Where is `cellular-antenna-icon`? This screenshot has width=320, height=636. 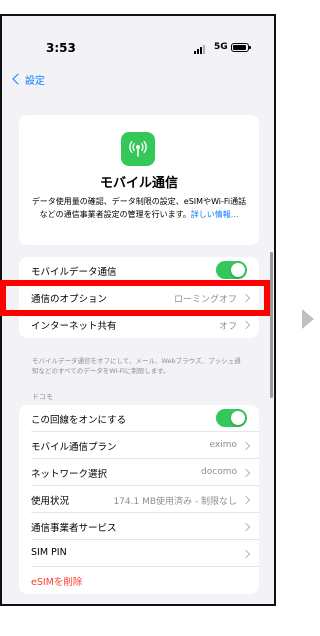
cellular-antenna-icon is located at coordinates (138, 149).